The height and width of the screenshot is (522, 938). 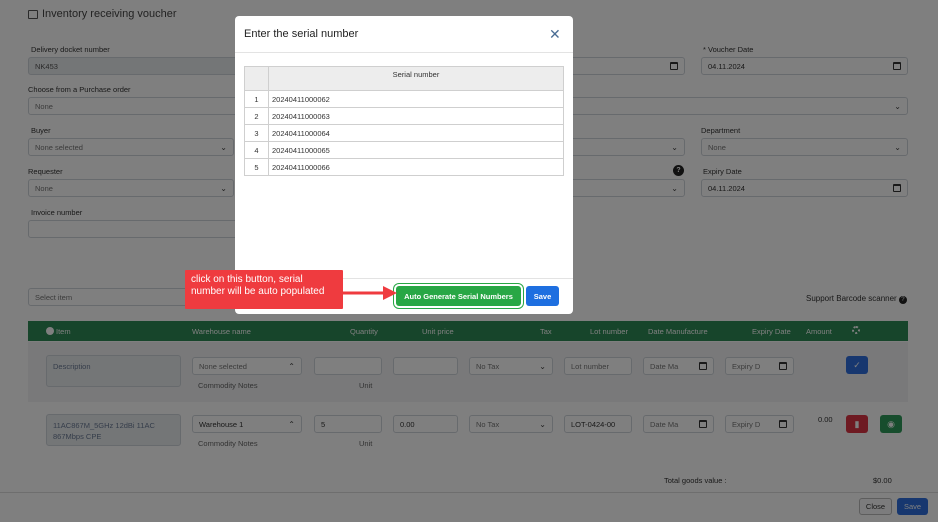 What do you see at coordinates (416, 150) in the screenshot?
I see `serial-cell: 20240411000065` at bounding box center [416, 150].